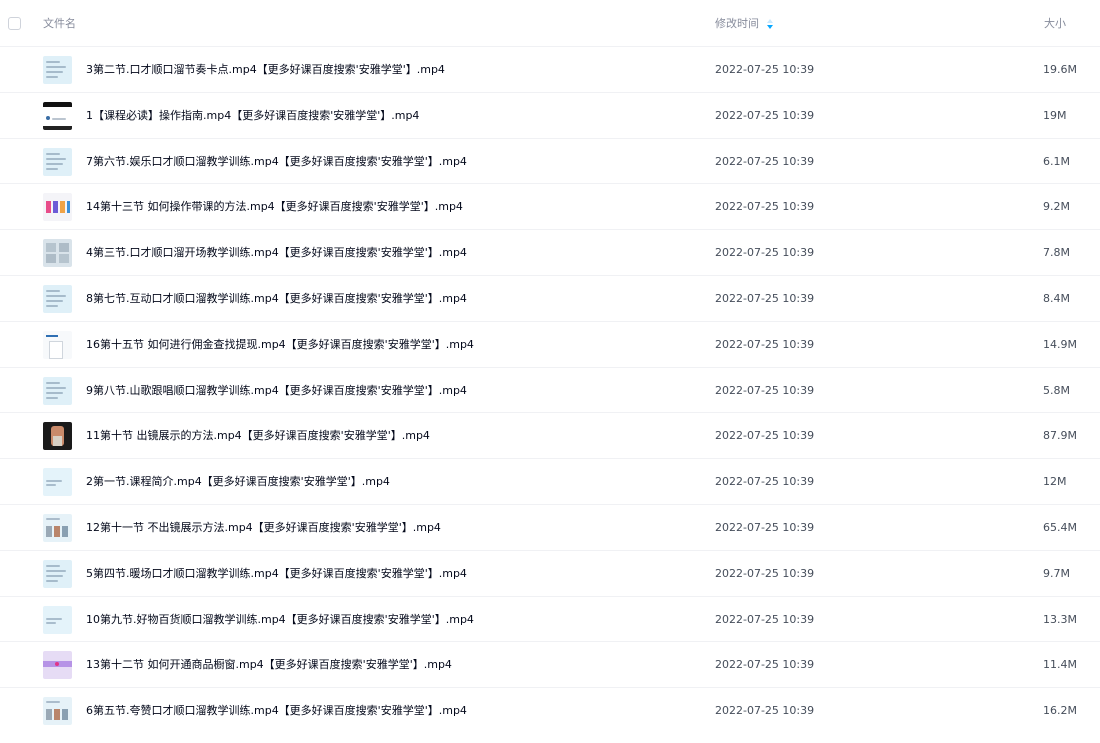 Image resolution: width=1100 pixels, height=743 pixels. I want to click on file-name: 13第十二节 如何开通商品橱窗.mp4【更多好课百度搜索'安雅学堂'】.mp4, so click(269, 665).